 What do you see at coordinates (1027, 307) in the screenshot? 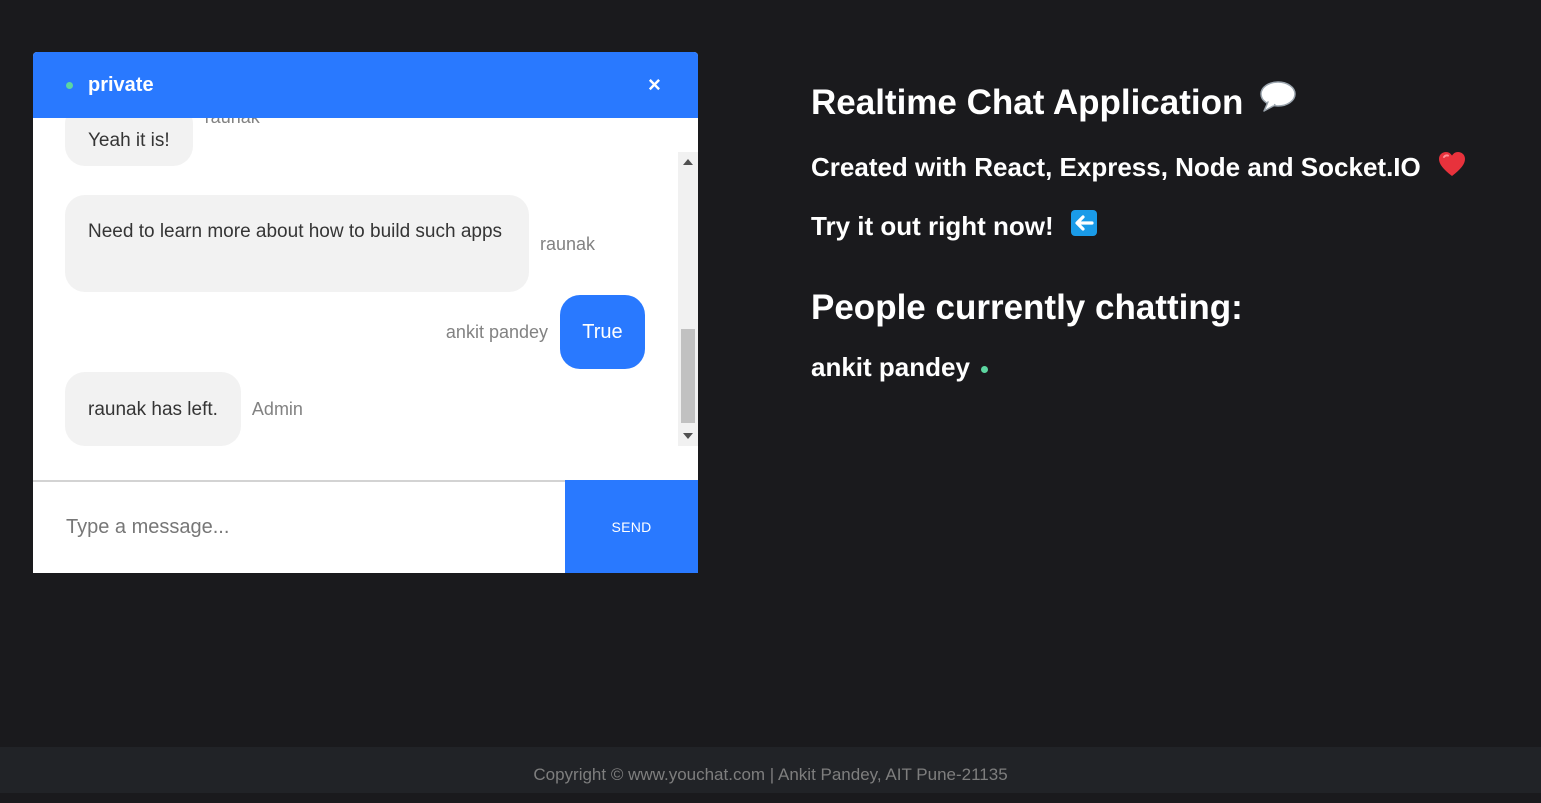
I see `people-heading: People currently chatting:` at bounding box center [1027, 307].